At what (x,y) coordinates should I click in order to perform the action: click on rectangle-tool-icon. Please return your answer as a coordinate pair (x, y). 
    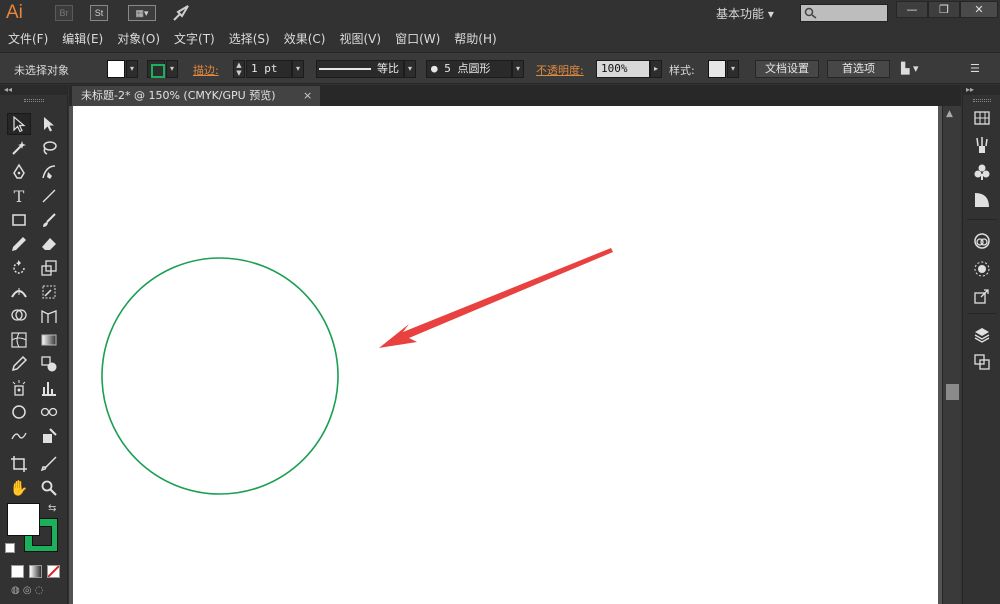
    Looking at the image, I should click on (19, 220).